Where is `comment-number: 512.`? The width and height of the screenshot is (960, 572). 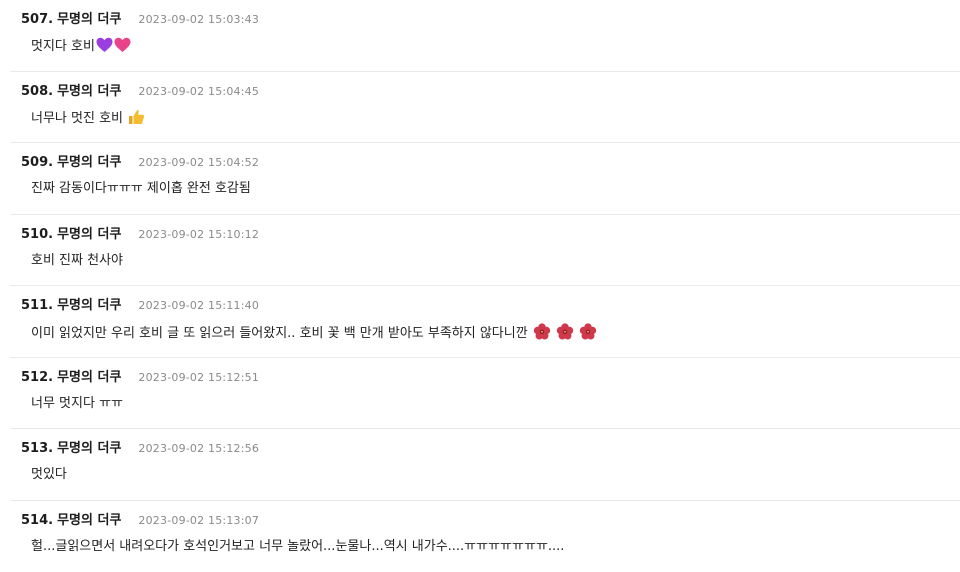 comment-number: 512. is located at coordinates (37, 377).